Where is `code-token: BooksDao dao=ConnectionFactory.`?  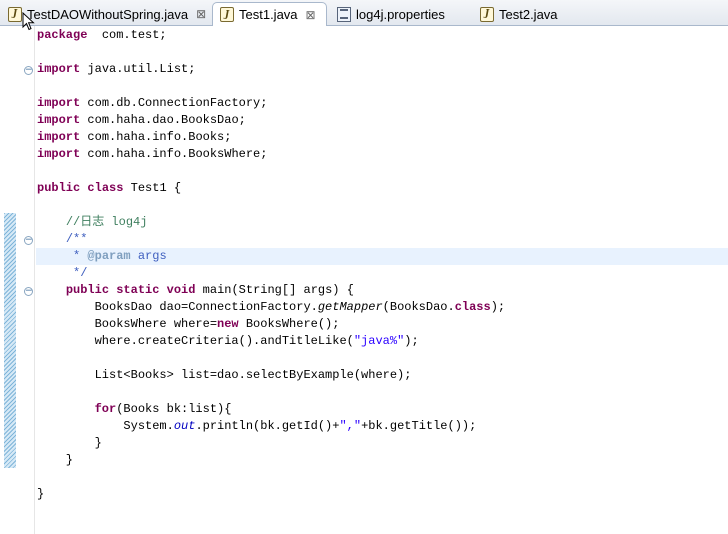 code-token: BooksDao dao=ConnectionFactory. is located at coordinates (177, 307).